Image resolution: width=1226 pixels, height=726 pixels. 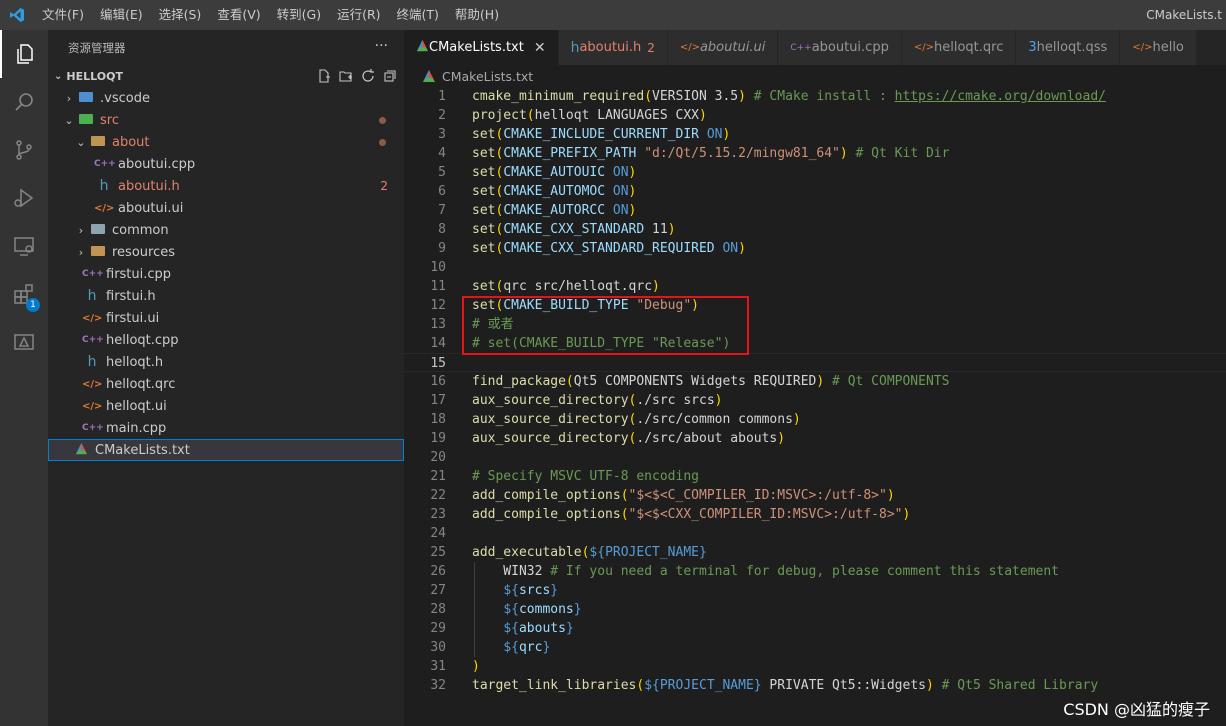 What do you see at coordinates (324, 76) in the screenshot?
I see `new-file-icon` at bounding box center [324, 76].